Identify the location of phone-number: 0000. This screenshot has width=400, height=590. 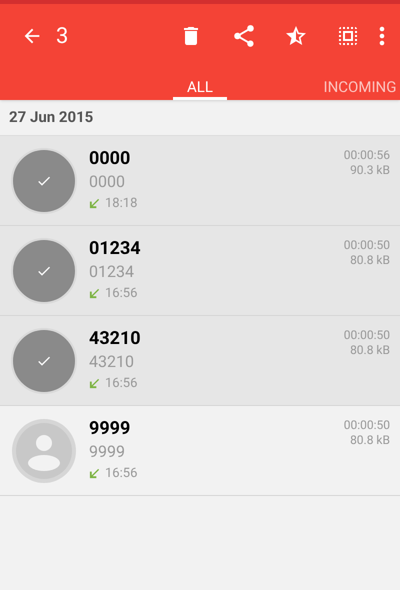
(107, 182).